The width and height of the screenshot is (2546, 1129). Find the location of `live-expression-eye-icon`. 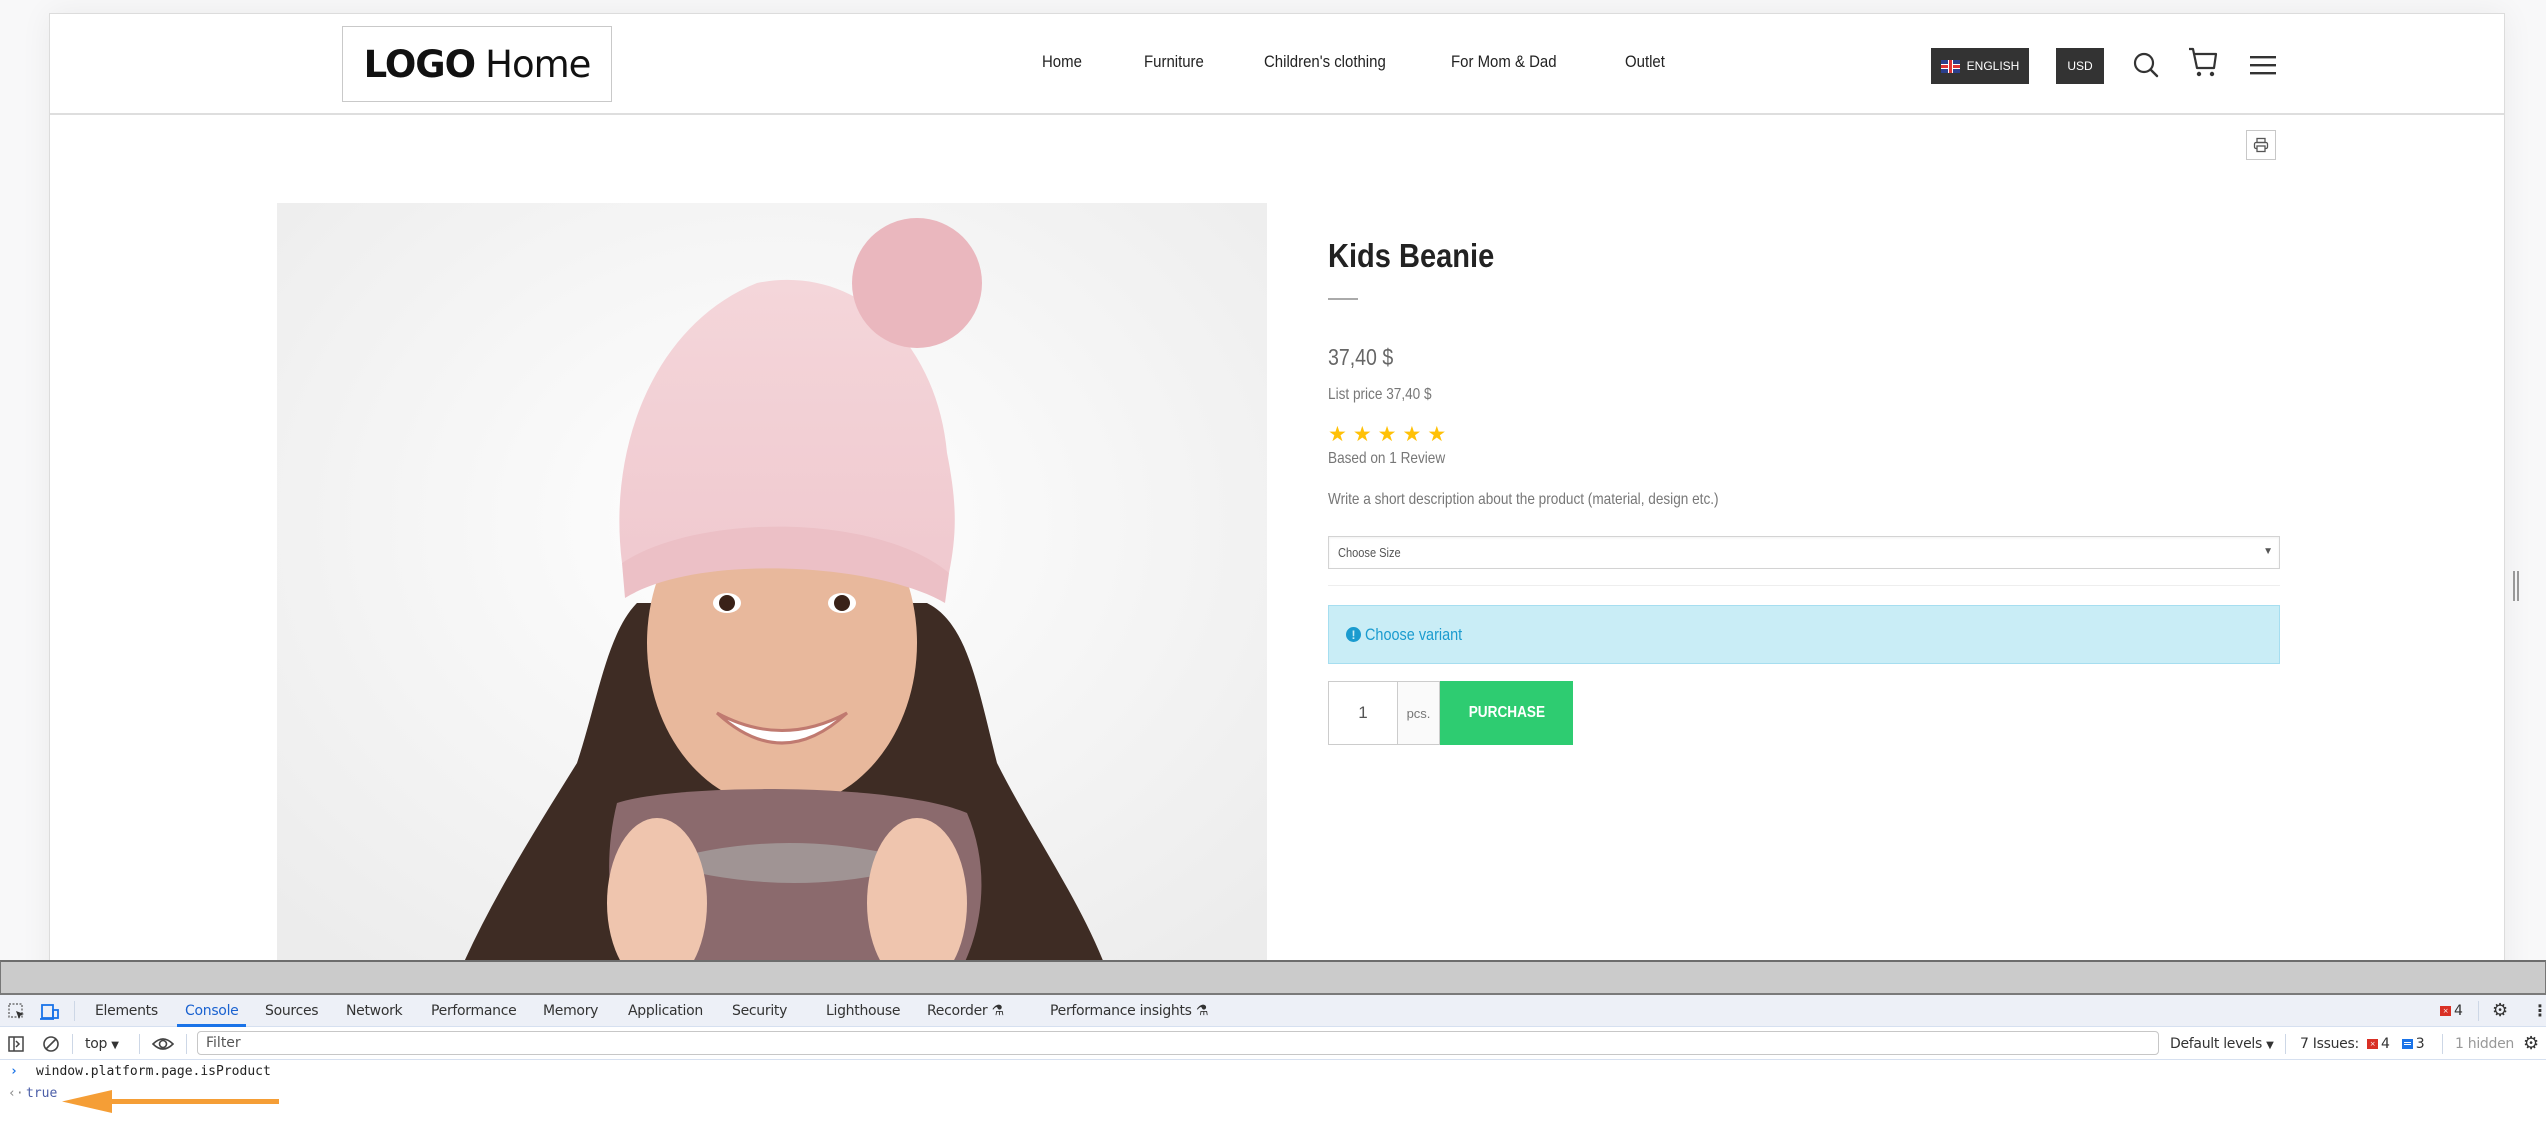

live-expression-eye-icon is located at coordinates (163, 1046).